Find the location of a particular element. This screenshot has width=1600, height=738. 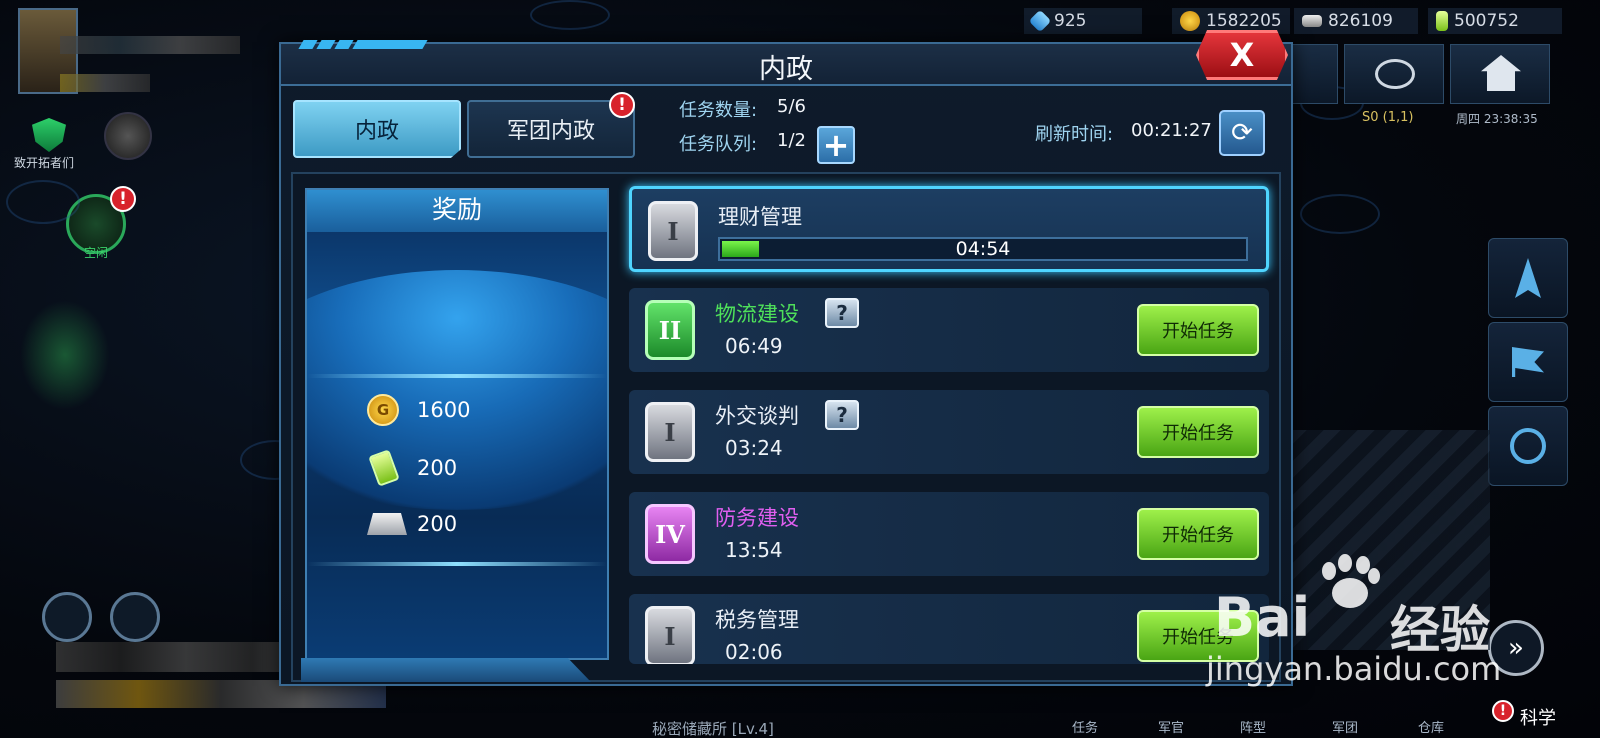

mission-name: 物流建设 is located at coordinates (757, 314).